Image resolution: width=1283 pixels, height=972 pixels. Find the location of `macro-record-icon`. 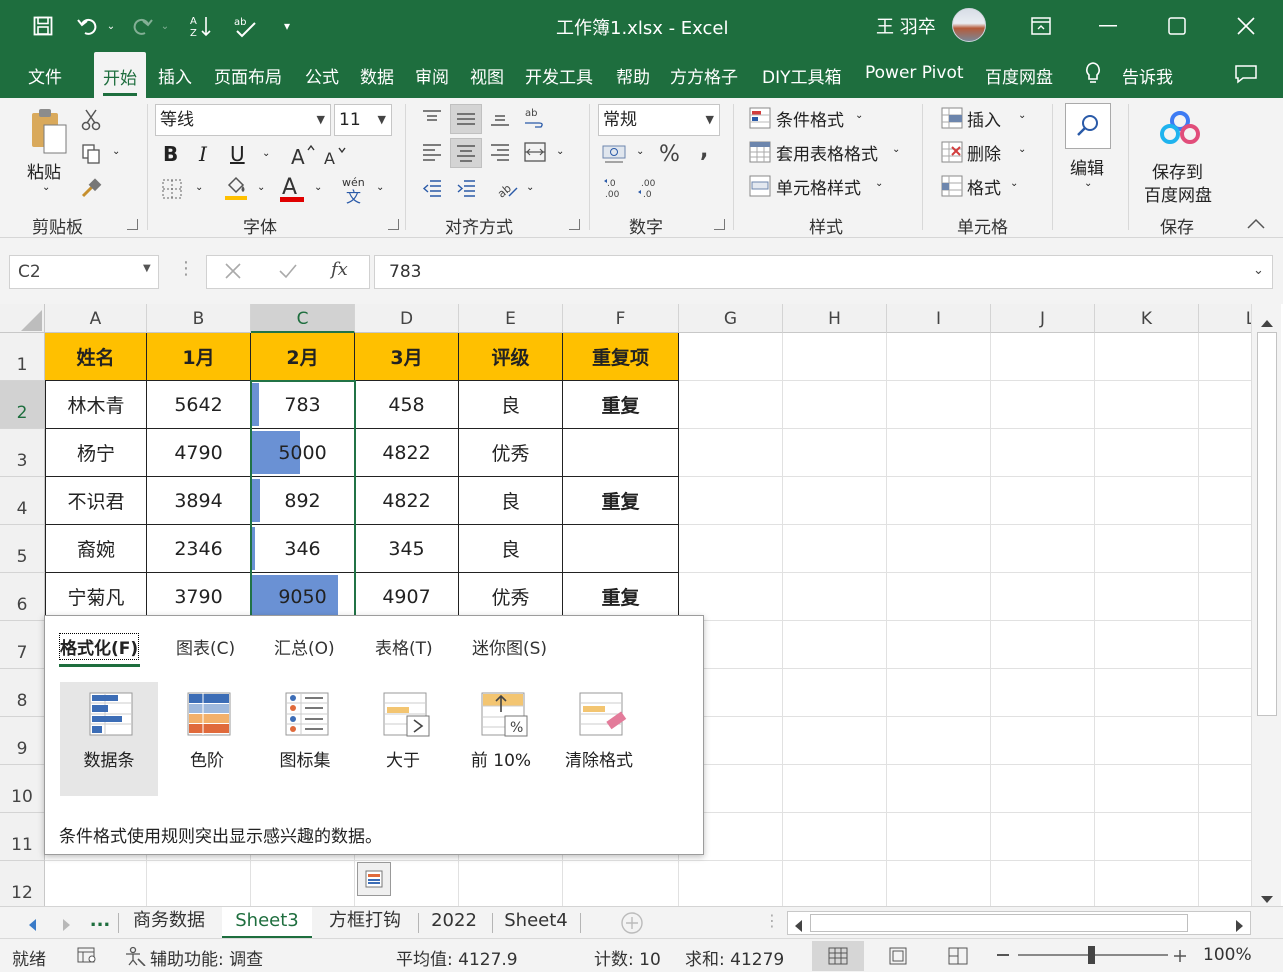

macro-record-icon is located at coordinates (87, 957).